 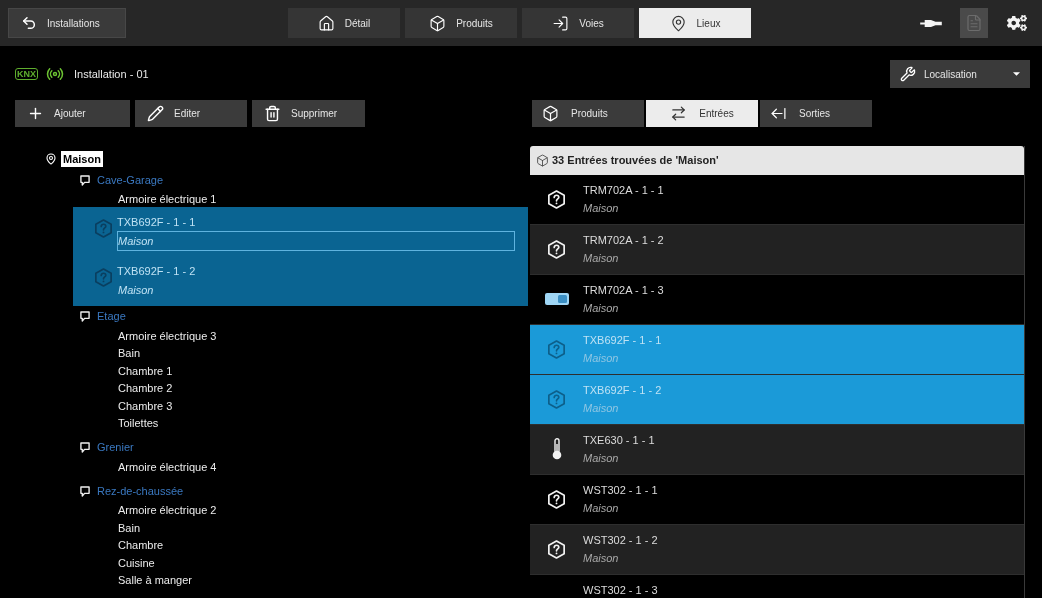 What do you see at coordinates (561, 23) in the screenshot?
I see `door-arrow-icon` at bounding box center [561, 23].